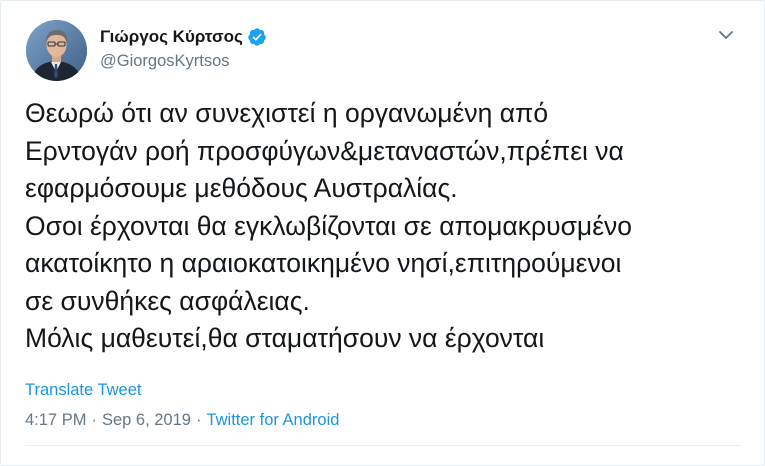 The image size is (765, 466). Describe the element at coordinates (241, 188) in the screenshot. I see `tweet-line: εφαρμόσουμε μεθόδους Αυστραλίας.` at that location.